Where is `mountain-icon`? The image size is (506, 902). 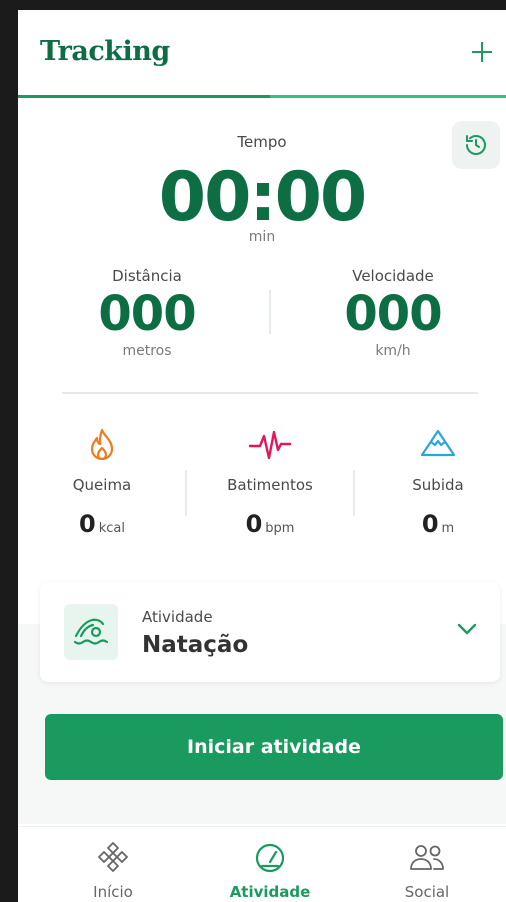
mountain-icon is located at coordinates (438, 443).